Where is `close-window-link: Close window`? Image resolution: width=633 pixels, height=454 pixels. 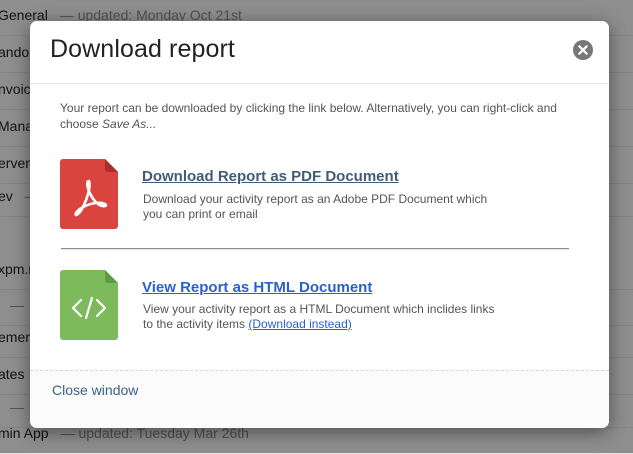
close-window-link: Close window is located at coordinates (95, 390).